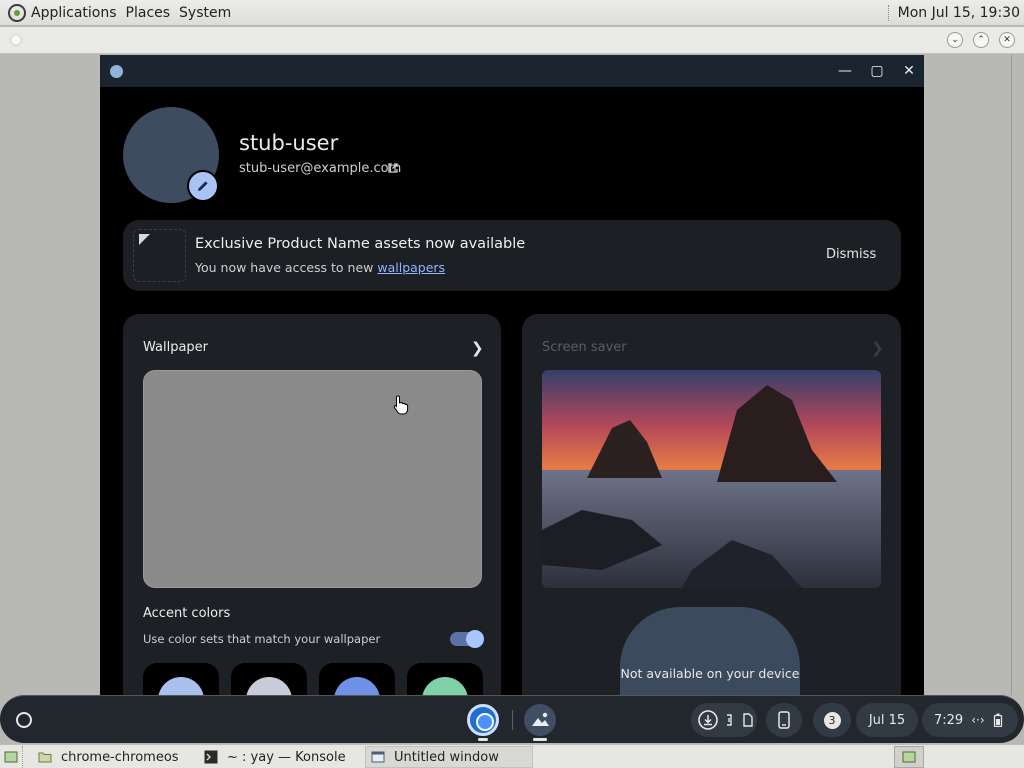 This screenshot has width=1024, height=768. Describe the element at coordinates (205, 13) in the screenshot. I see `system-menu: System` at that location.